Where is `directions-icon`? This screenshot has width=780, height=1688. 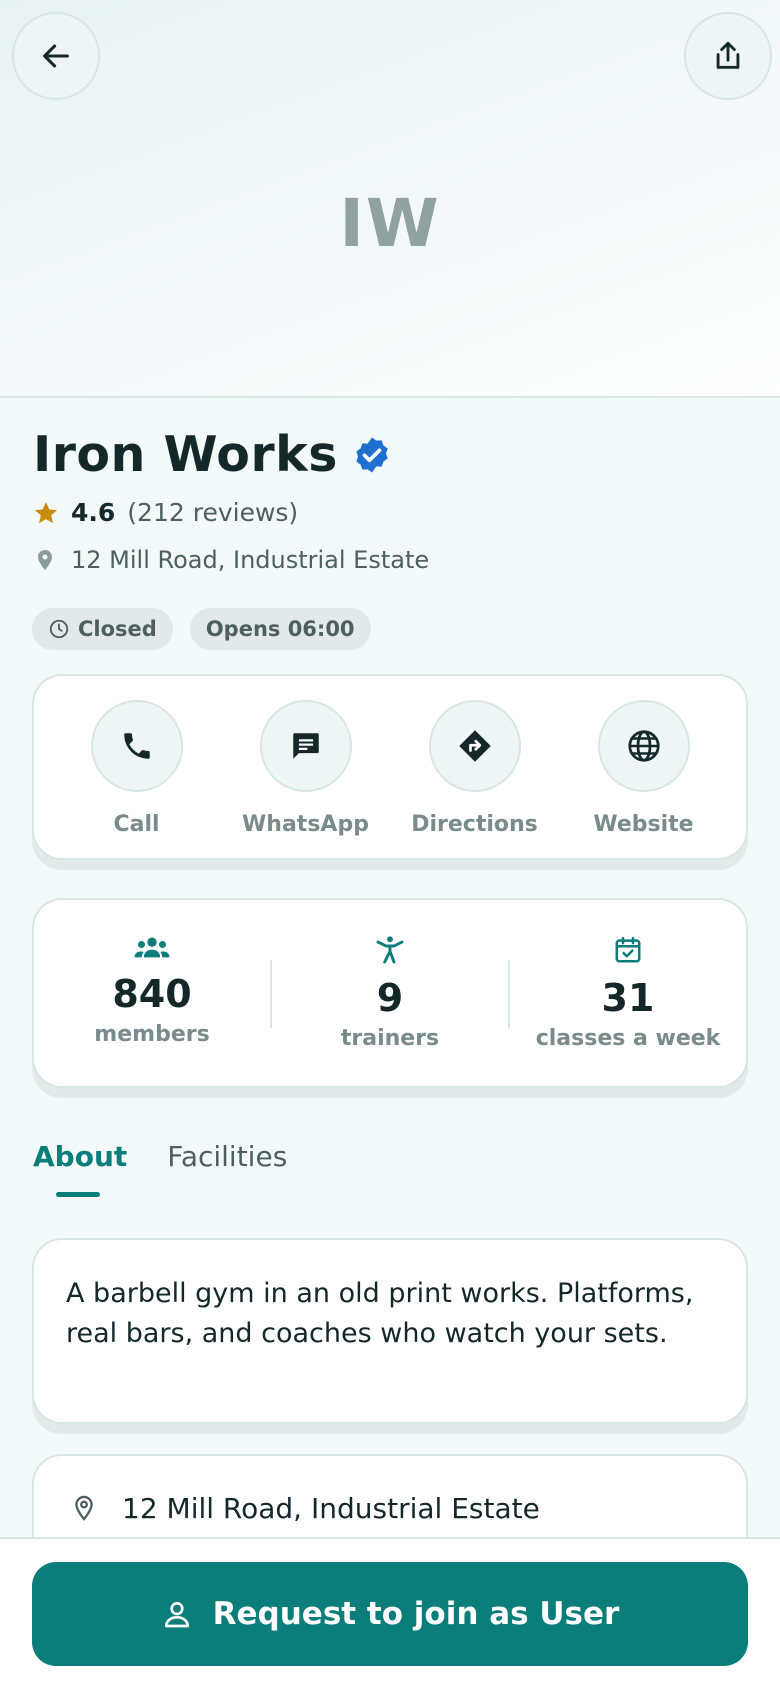 directions-icon is located at coordinates (474, 746).